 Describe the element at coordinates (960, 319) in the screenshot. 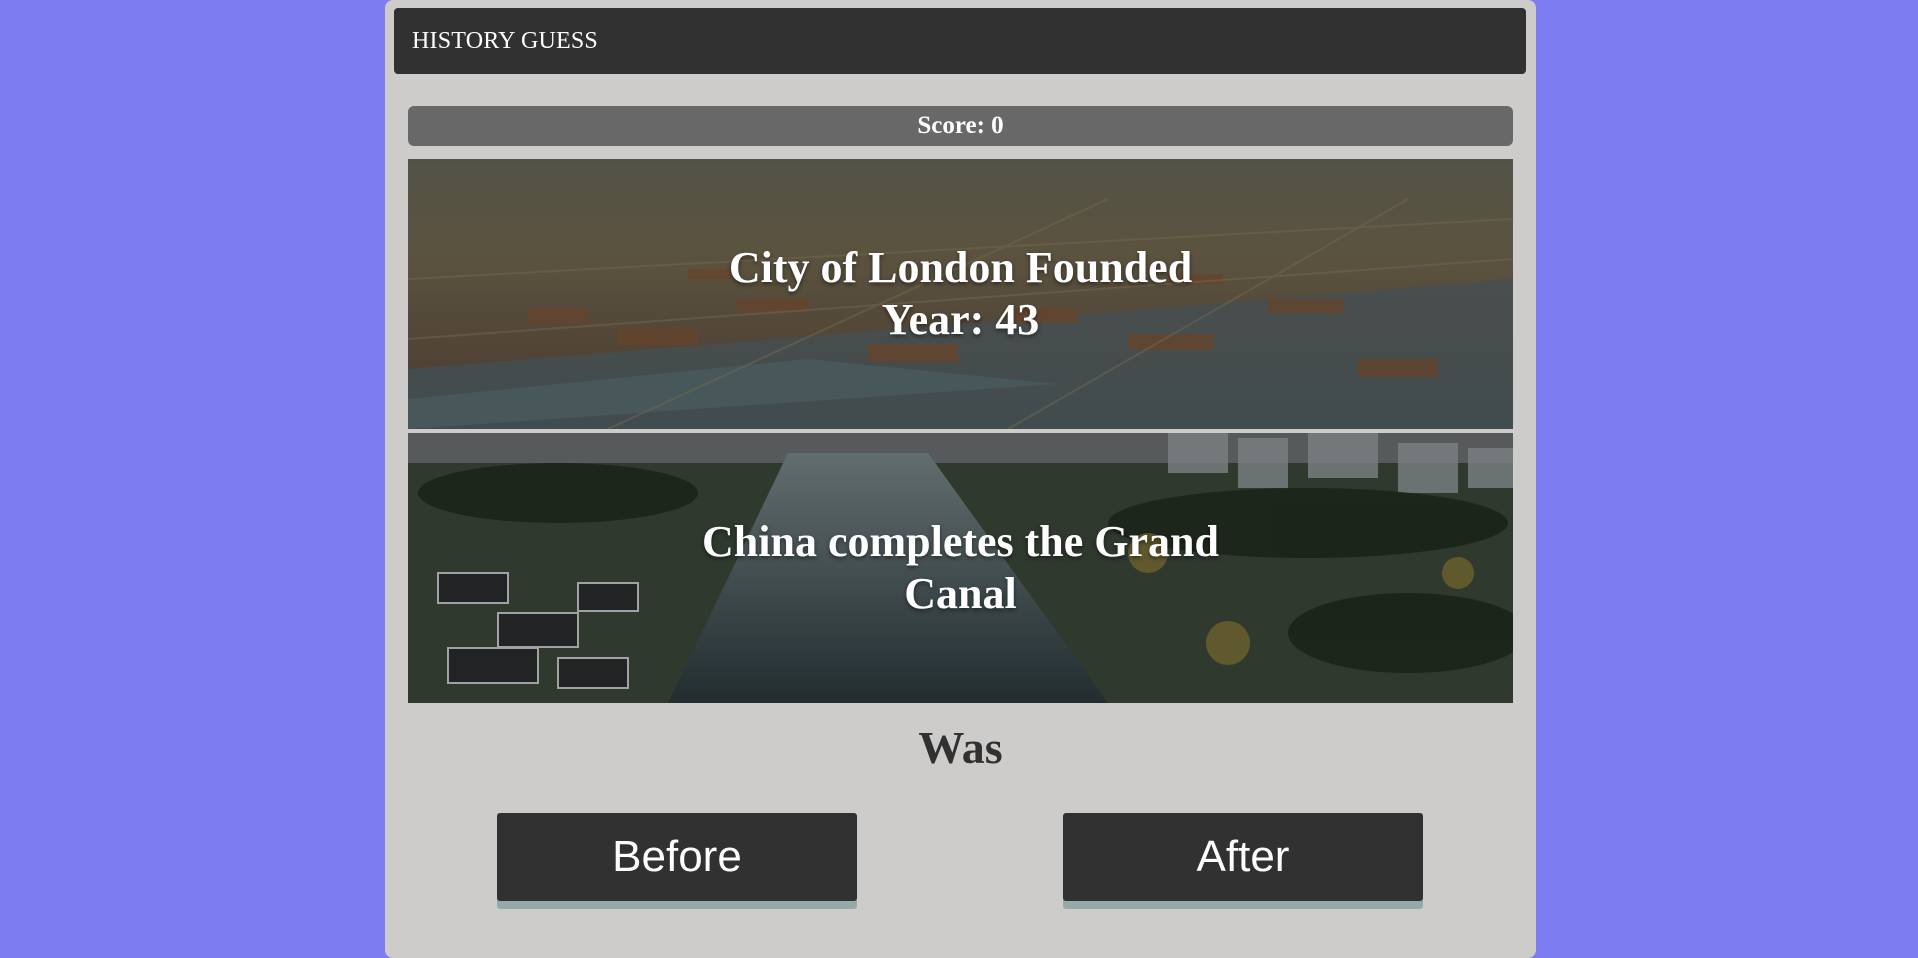

I see `event-year: Year: 43` at that location.